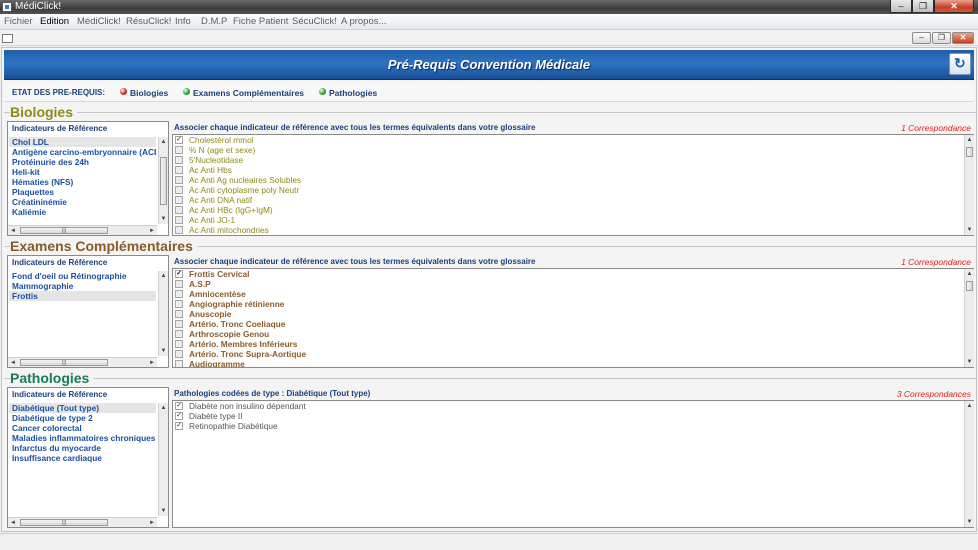  I want to click on glossary-term: Ac Anti JO-1, so click(573, 220).